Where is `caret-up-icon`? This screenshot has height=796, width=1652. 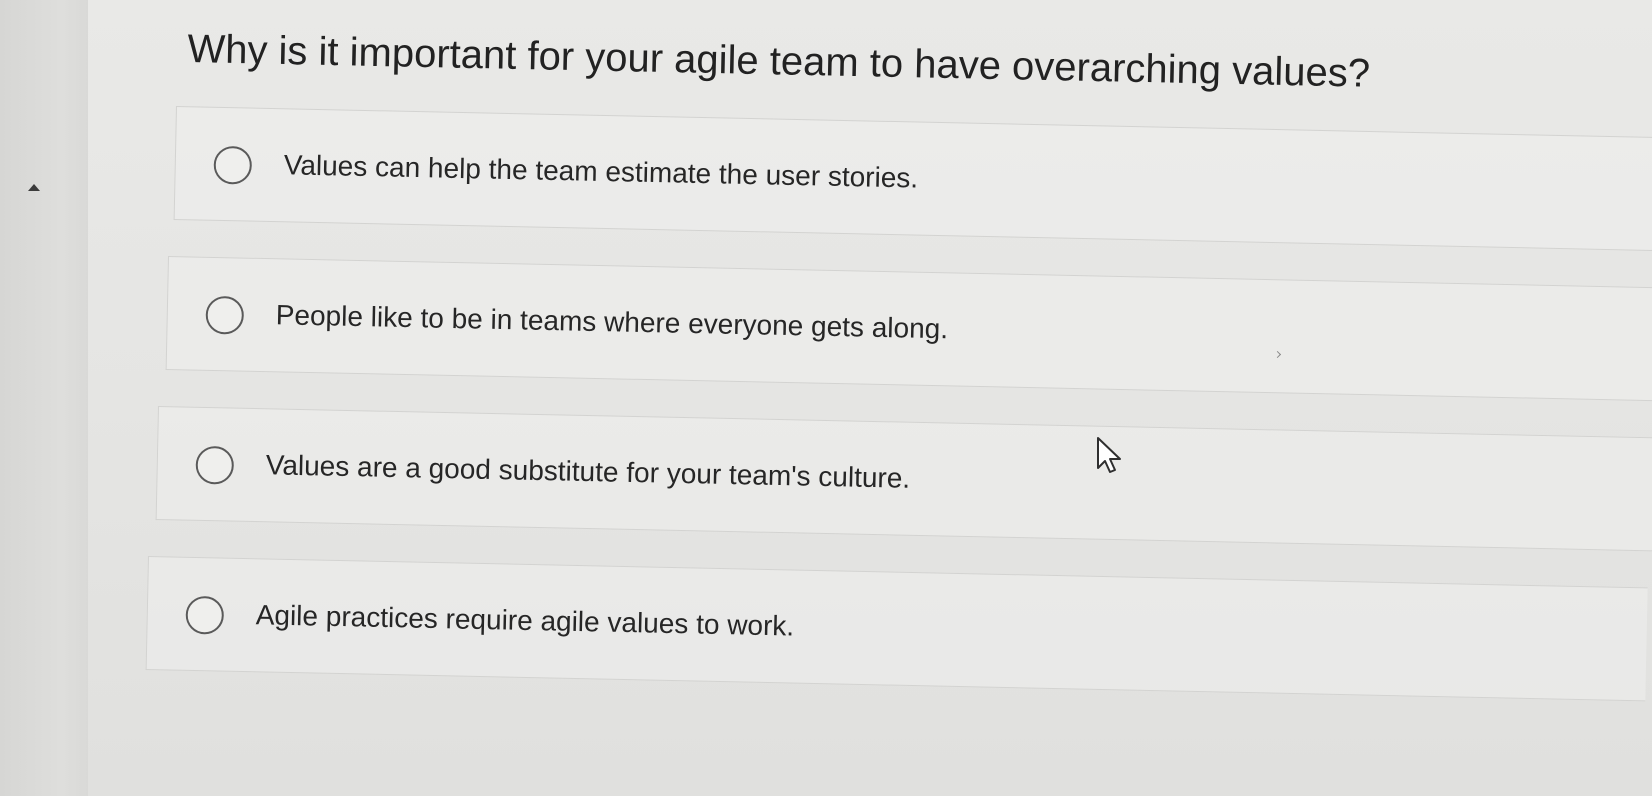 caret-up-icon is located at coordinates (34, 187).